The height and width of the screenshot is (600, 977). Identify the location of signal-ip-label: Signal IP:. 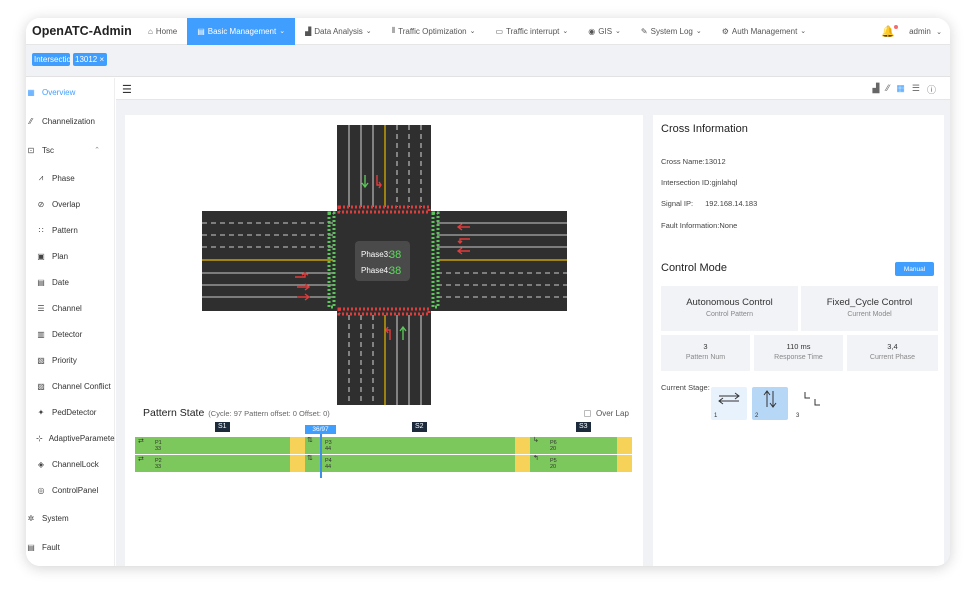
(677, 203).